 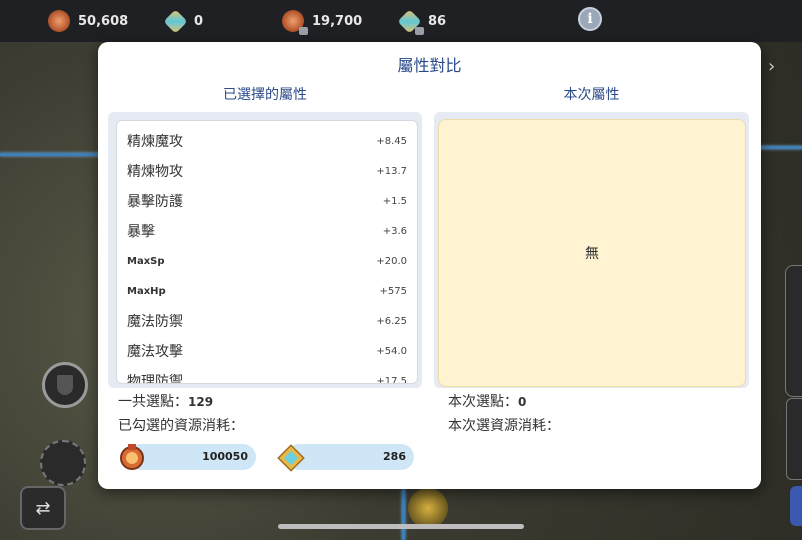 I want to click on resource-value: 19,700, so click(x=337, y=21).